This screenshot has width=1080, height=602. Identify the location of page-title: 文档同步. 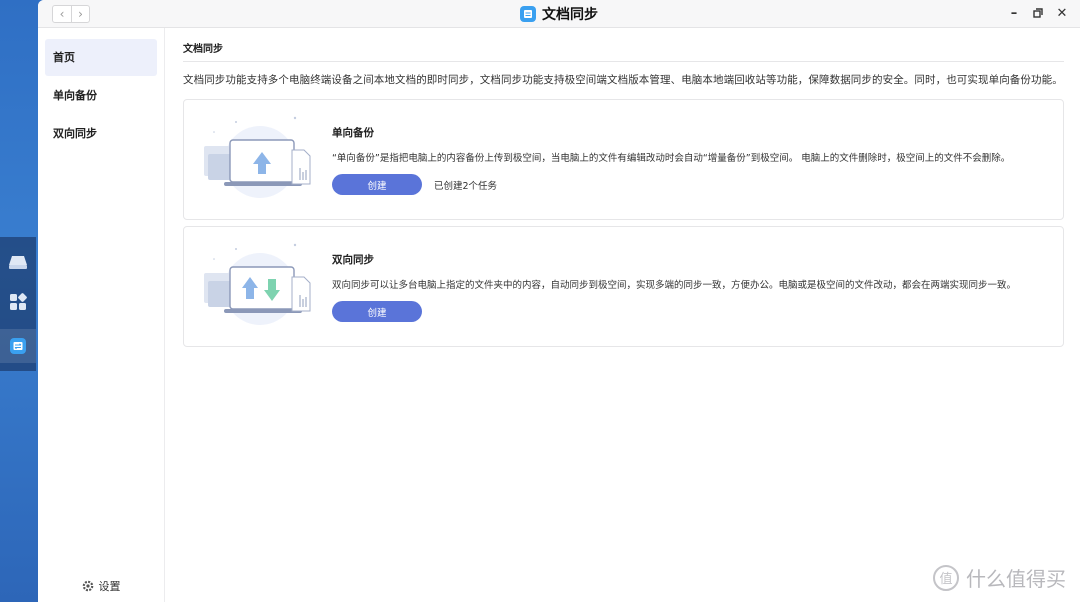
(623, 51).